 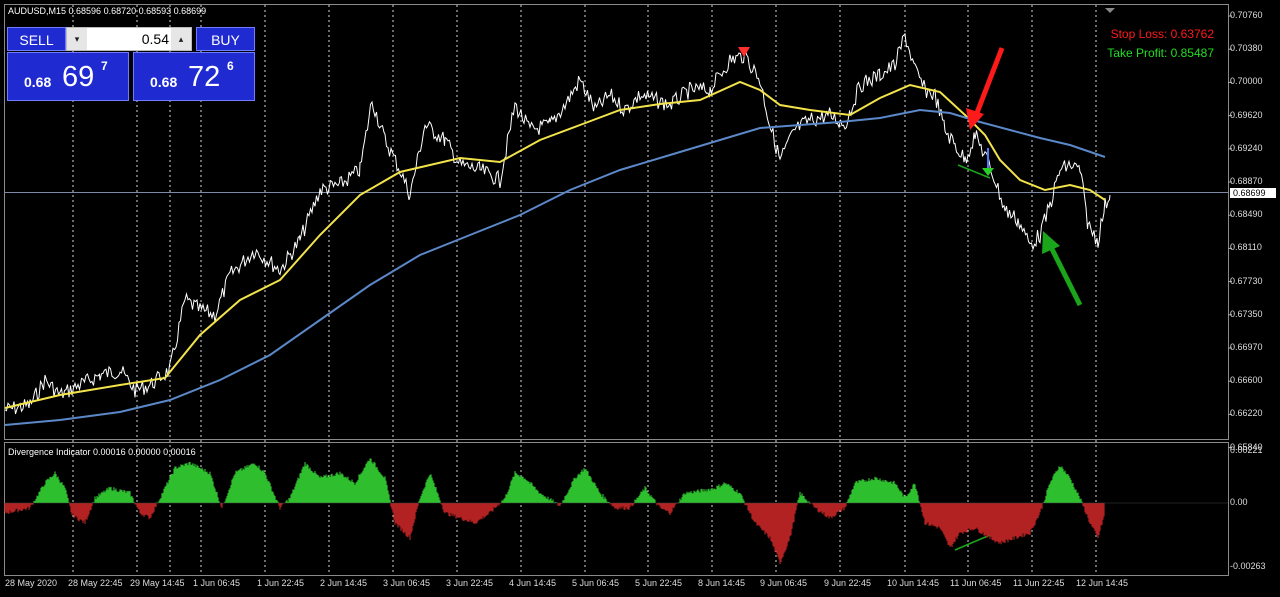 What do you see at coordinates (988, 83) in the screenshot?
I see `sell-signal-arrow` at bounding box center [988, 83].